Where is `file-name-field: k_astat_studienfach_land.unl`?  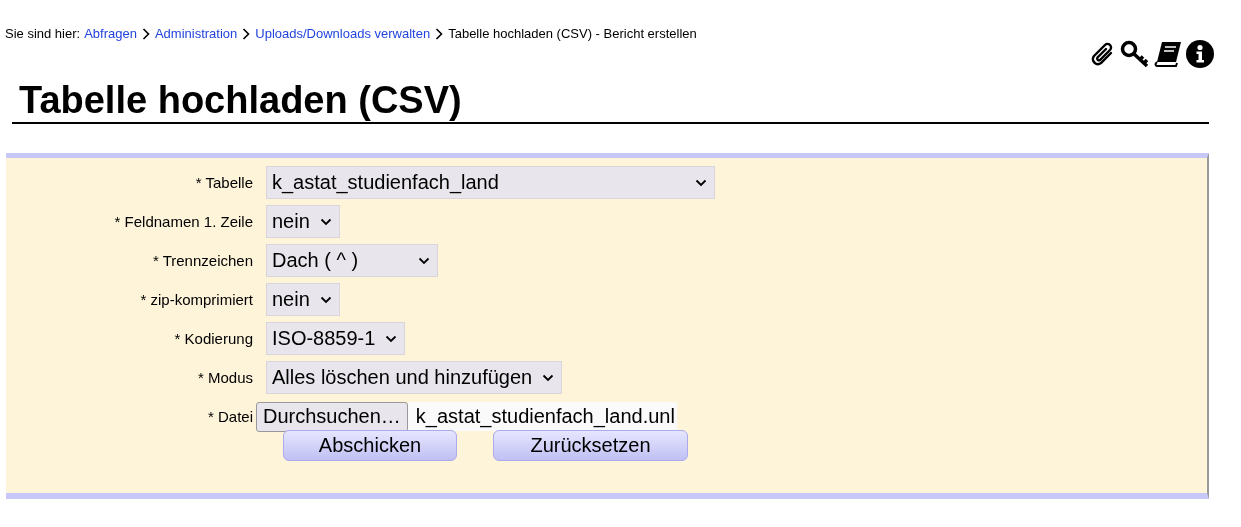 file-name-field: k_astat_studienfach_land.unl is located at coordinates (542, 416).